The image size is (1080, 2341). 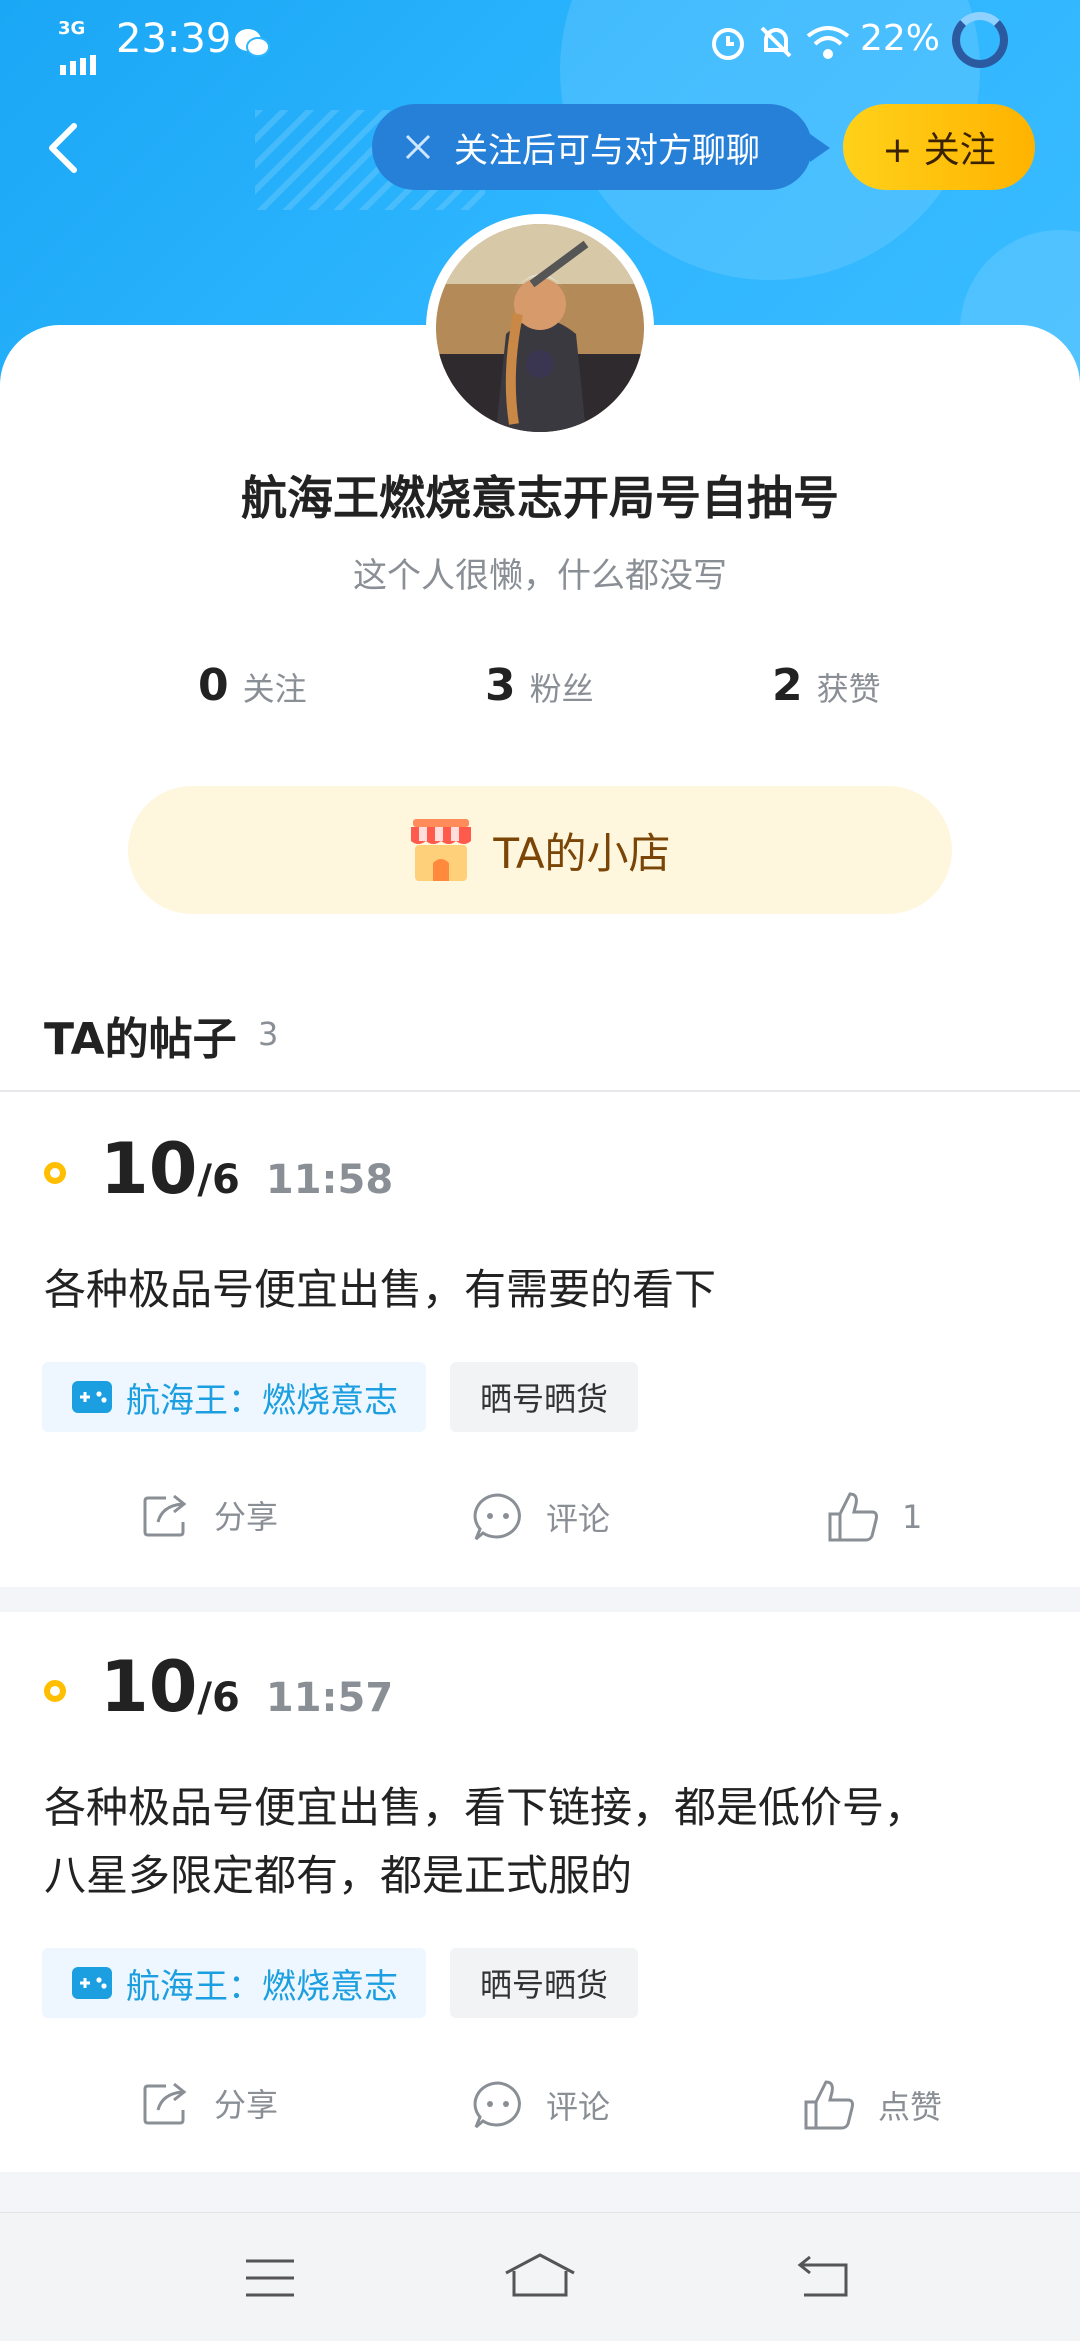 I want to click on stat-label: 获赞, so click(x=848, y=689).